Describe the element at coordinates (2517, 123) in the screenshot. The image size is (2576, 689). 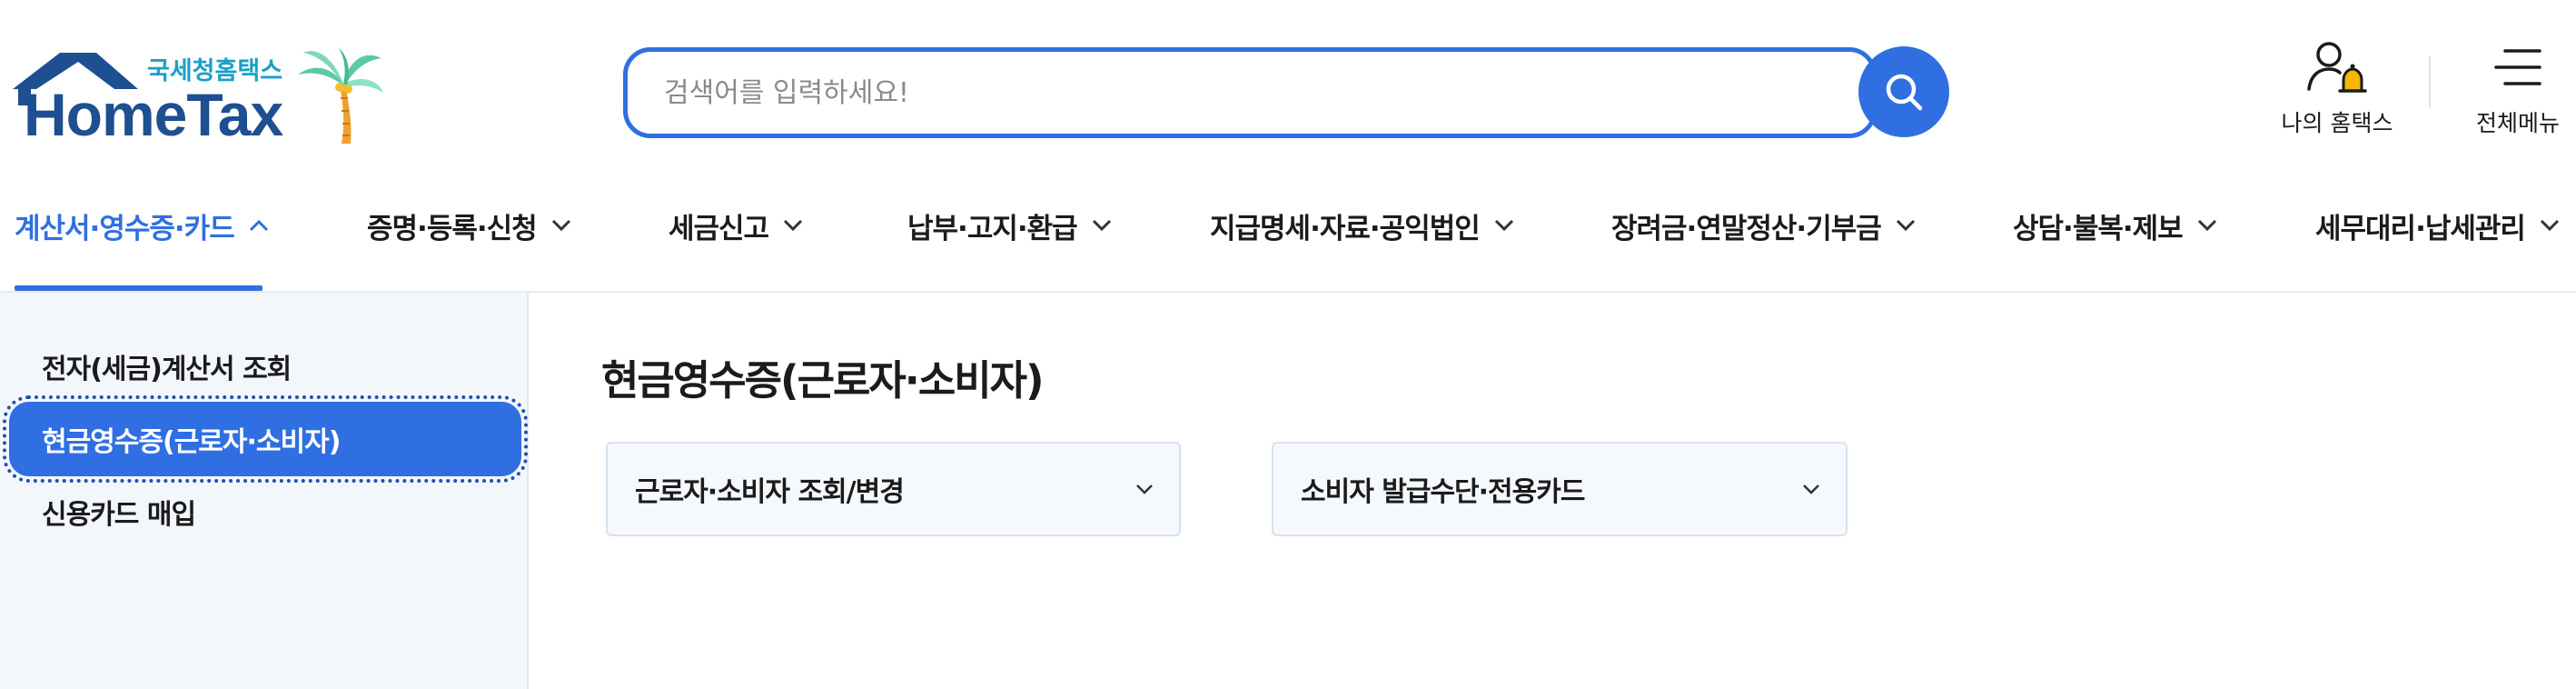
I see `all-menu-label: 전체메뉴` at that location.